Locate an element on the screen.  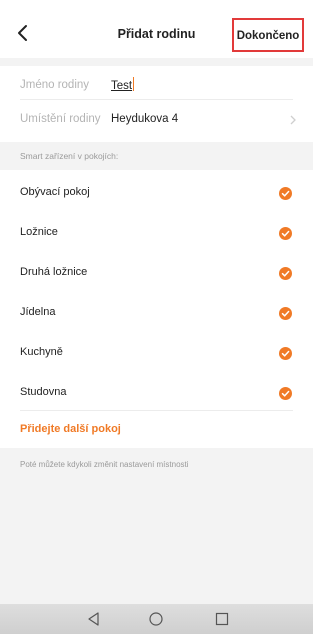
header-divider-strip is located at coordinates (156, 62).